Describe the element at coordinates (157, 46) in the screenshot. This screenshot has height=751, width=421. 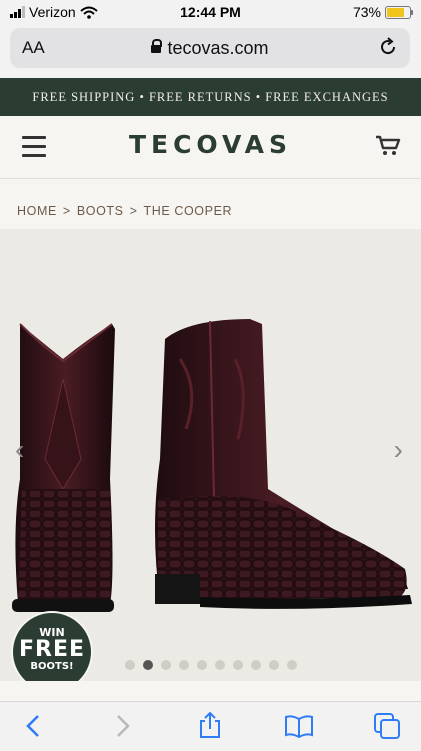
I see `lock-icon` at that location.